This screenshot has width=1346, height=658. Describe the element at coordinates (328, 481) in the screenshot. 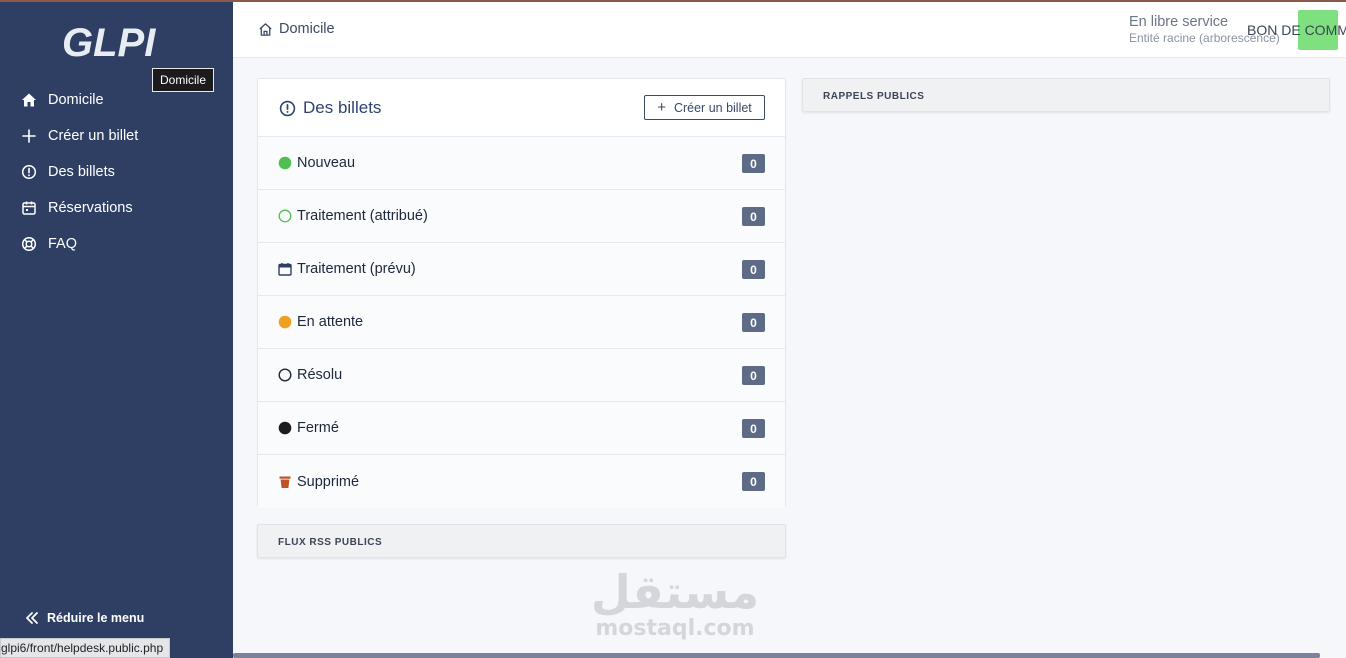

I see `status-label: Supprimé` at that location.